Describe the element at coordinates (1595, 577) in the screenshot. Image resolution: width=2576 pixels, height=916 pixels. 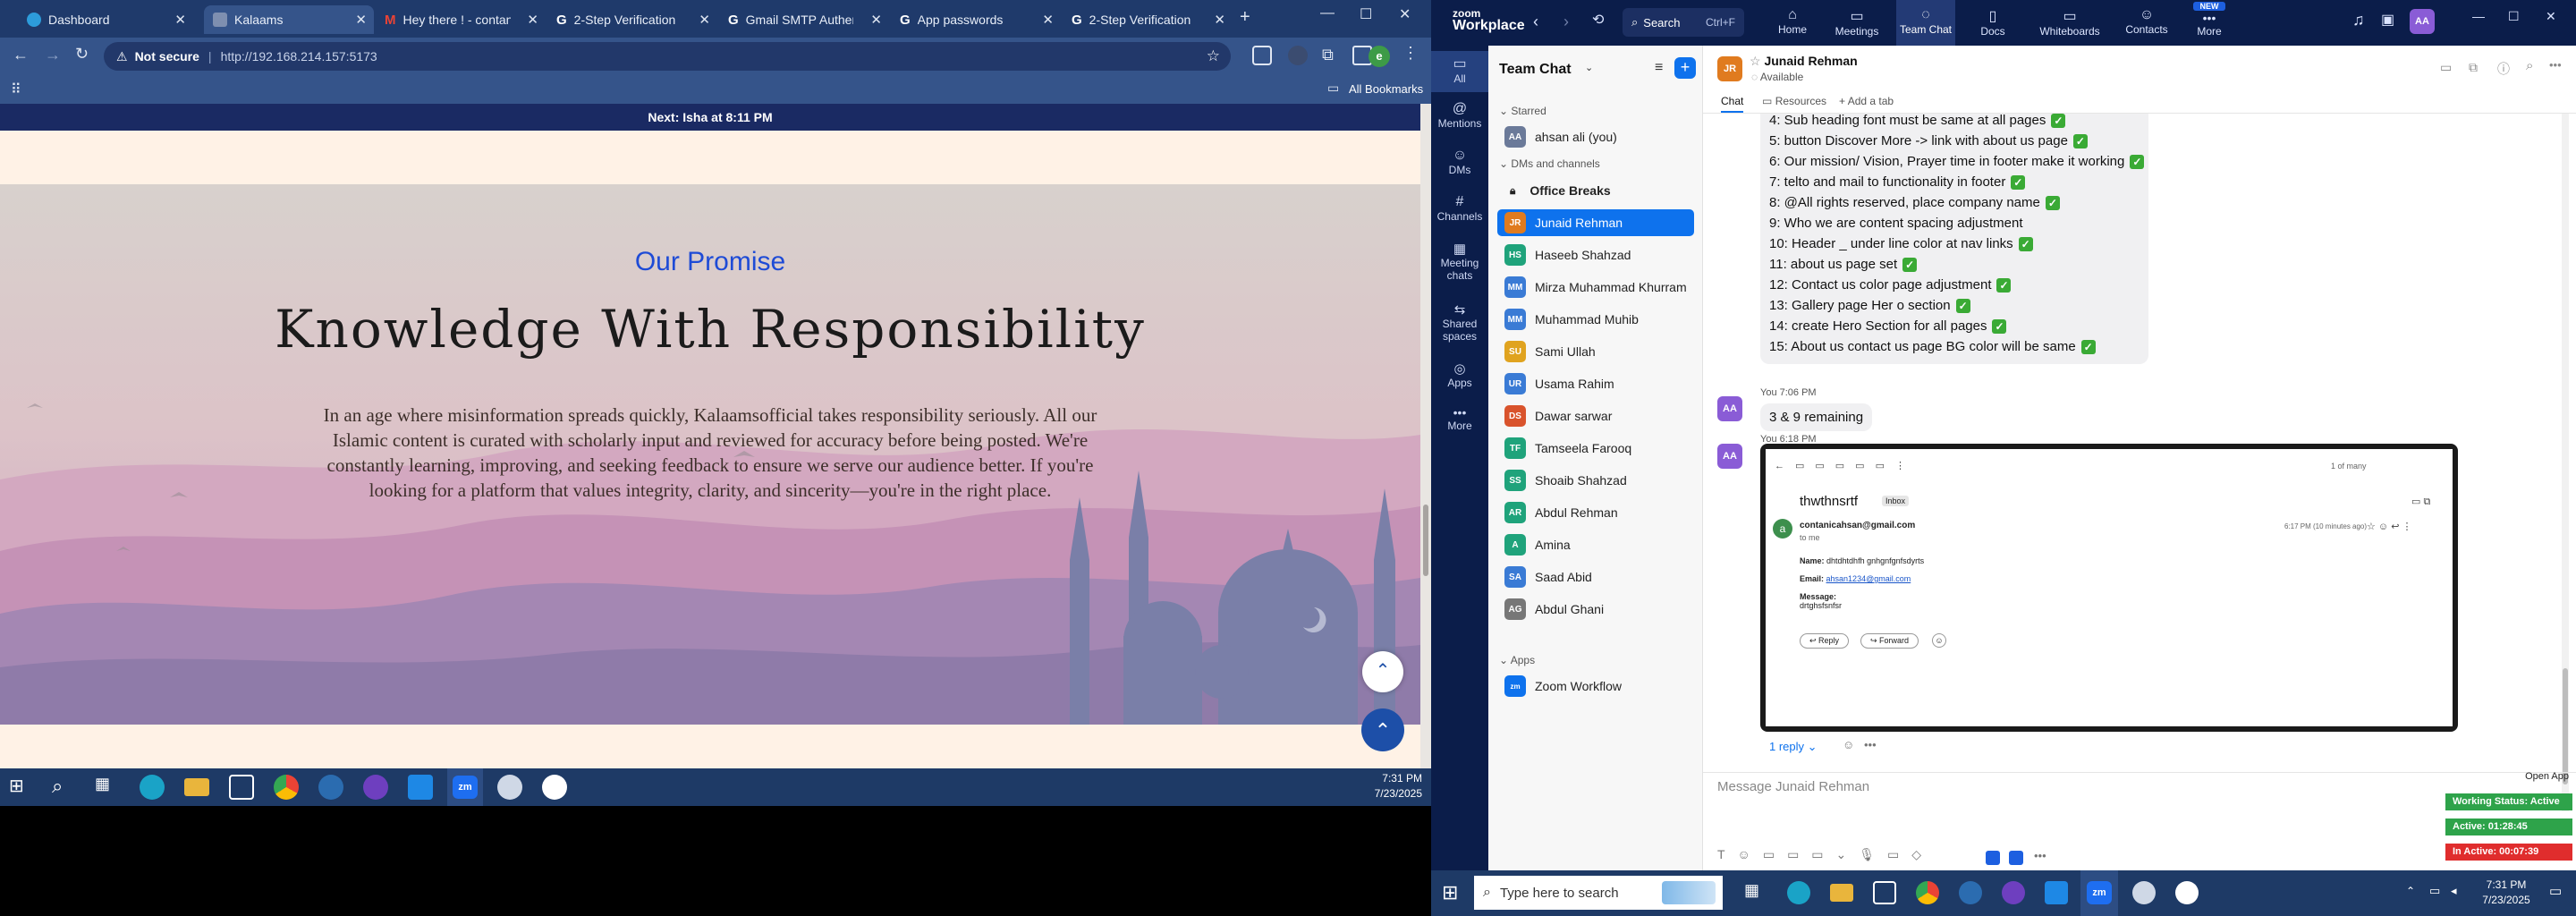
I see `contact-item: SA Saad Abid` at that location.